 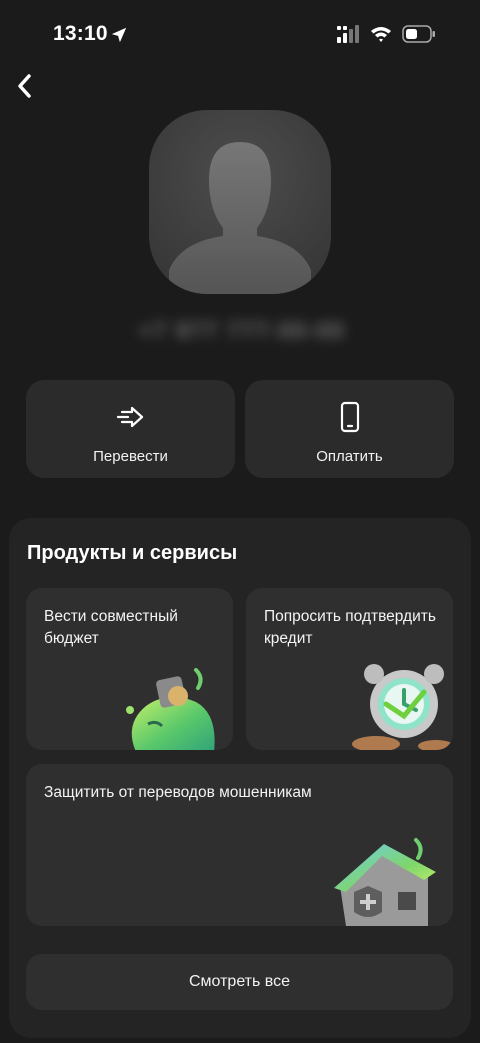 What do you see at coordinates (239, 845) in the screenshot?
I see `product-card-fraud-protection: Защитить от переводов мошенникам` at bounding box center [239, 845].